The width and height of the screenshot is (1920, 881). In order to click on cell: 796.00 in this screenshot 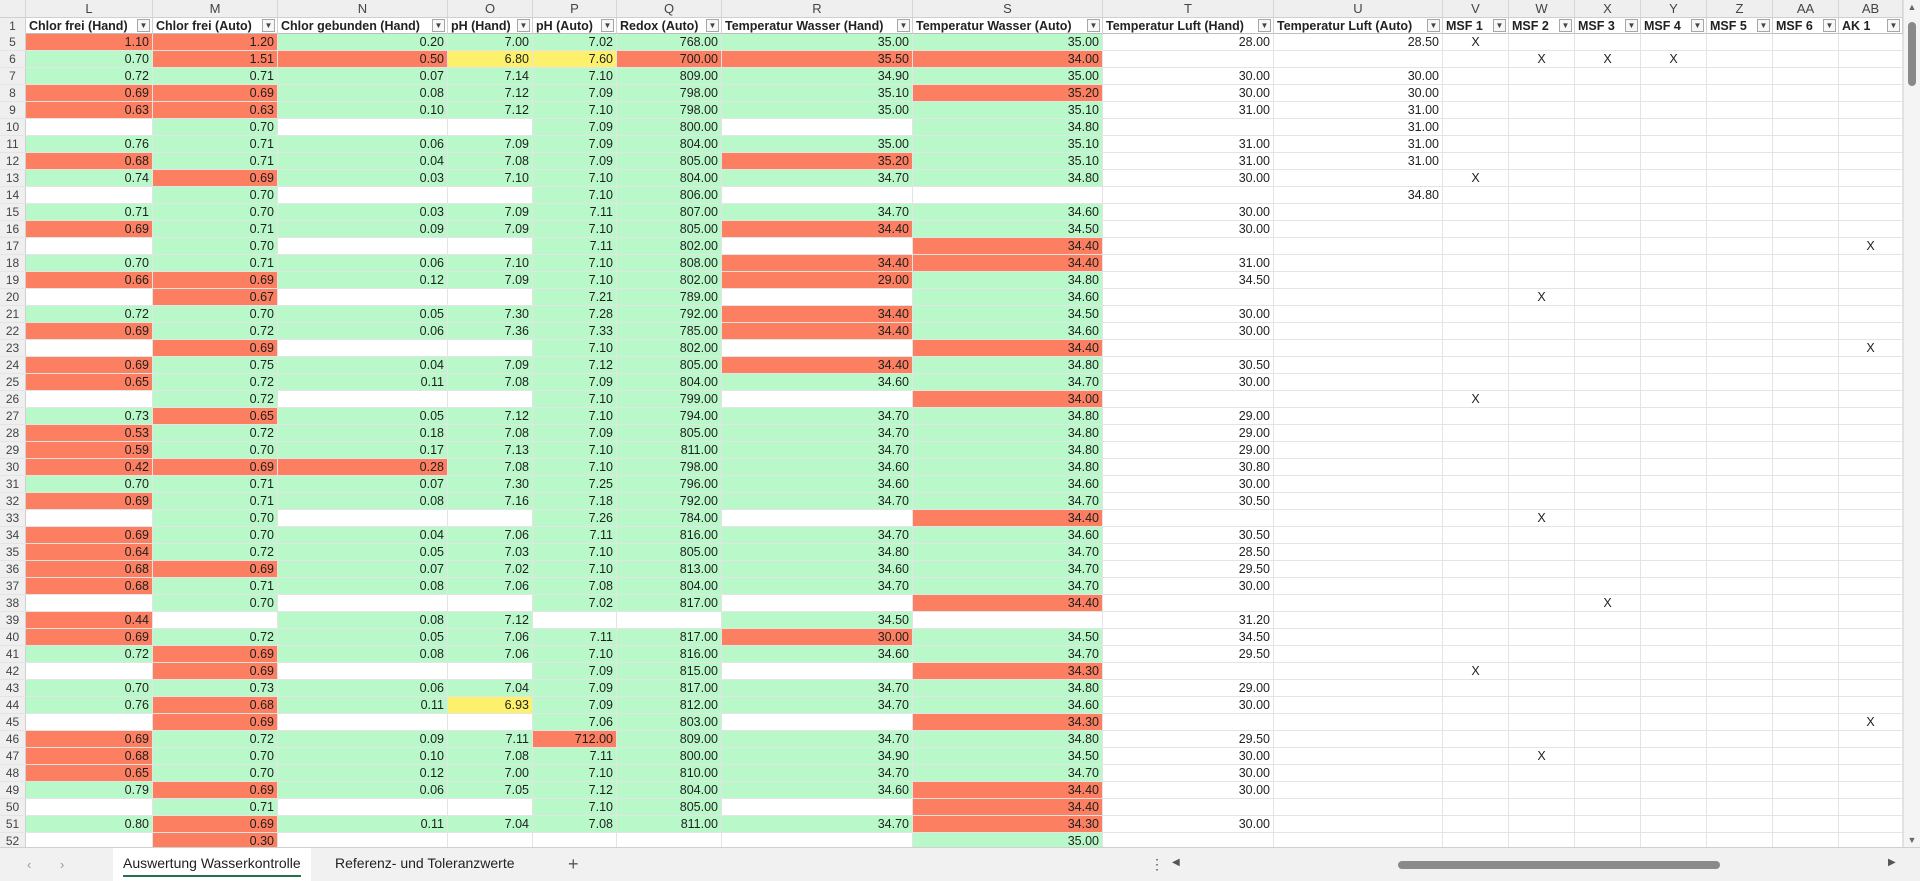, I will do `click(669, 484)`.